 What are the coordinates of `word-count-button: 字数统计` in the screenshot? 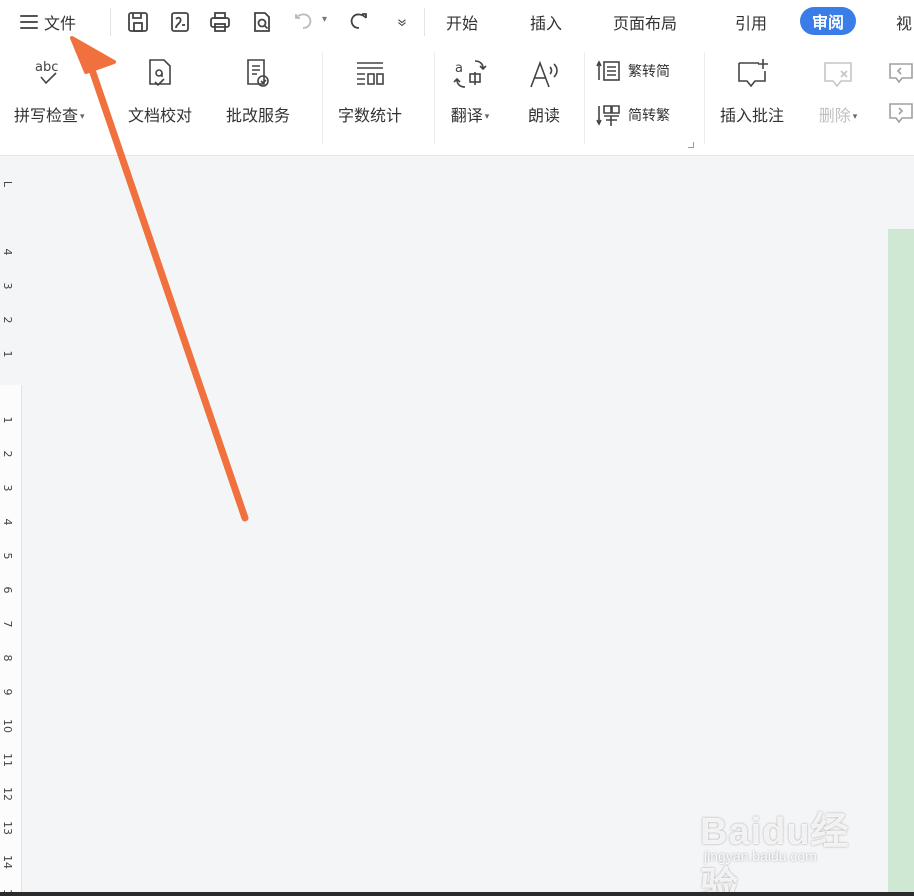 It's located at (370, 90).